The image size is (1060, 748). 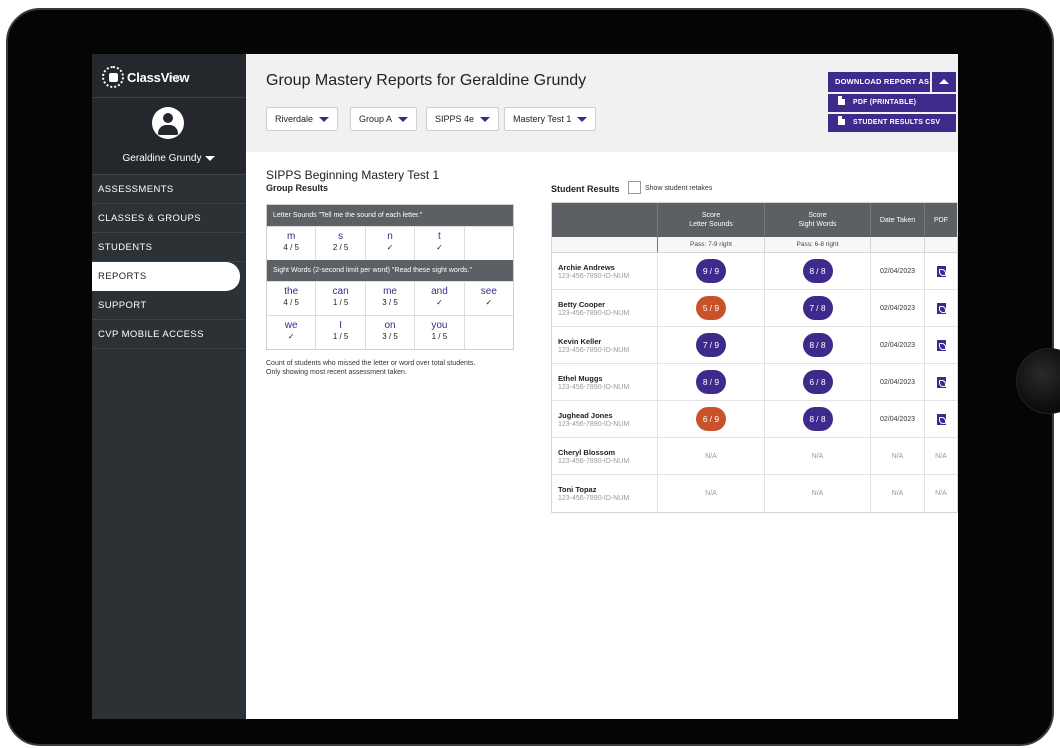 What do you see at coordinates (166, 276) in the screenshot?
I see `sidebar-item-reports: REPORTS` at bounding box center [166, 276].